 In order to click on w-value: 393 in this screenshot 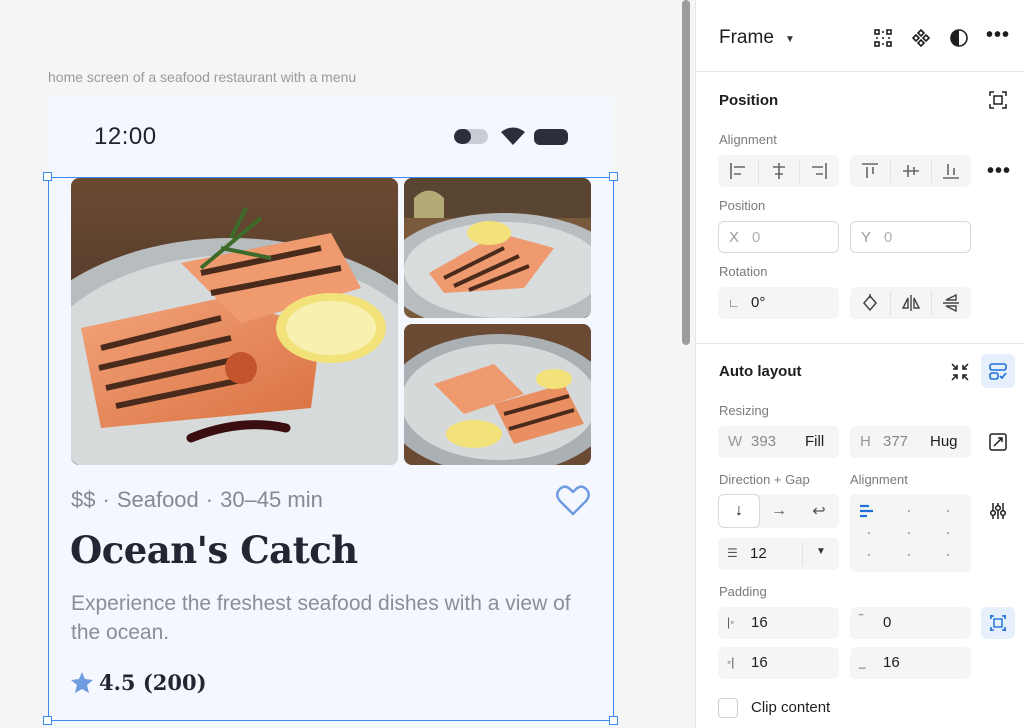, I will do `click(764, 441)`.